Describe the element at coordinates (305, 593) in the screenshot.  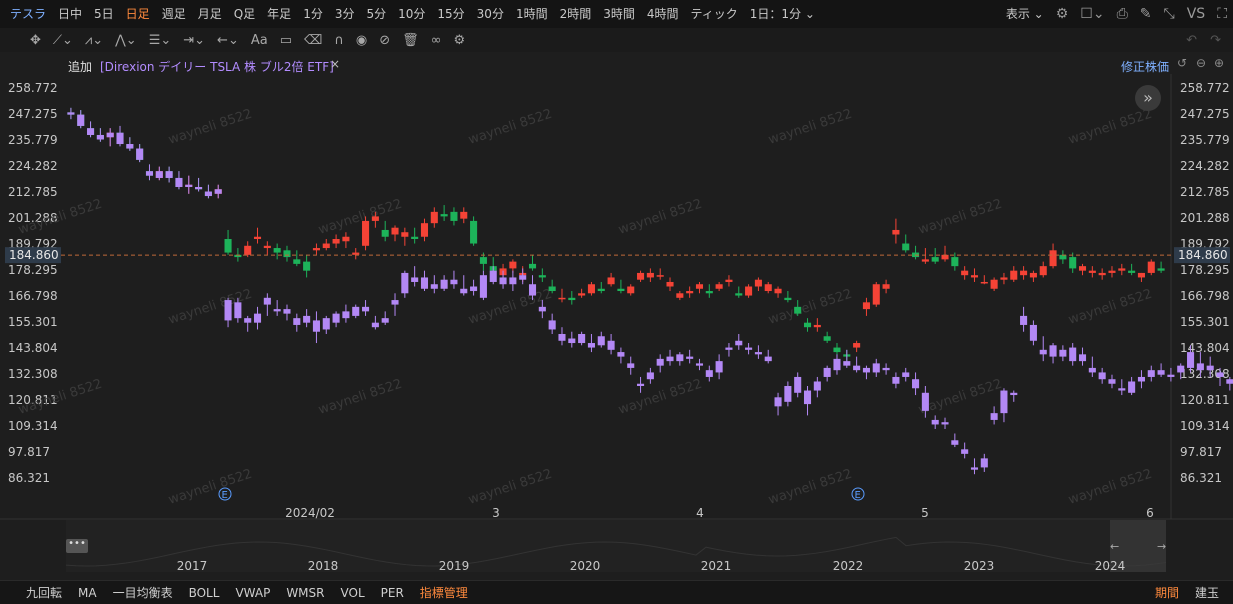
I see `indicator-wmsr: WMSR` at that location.